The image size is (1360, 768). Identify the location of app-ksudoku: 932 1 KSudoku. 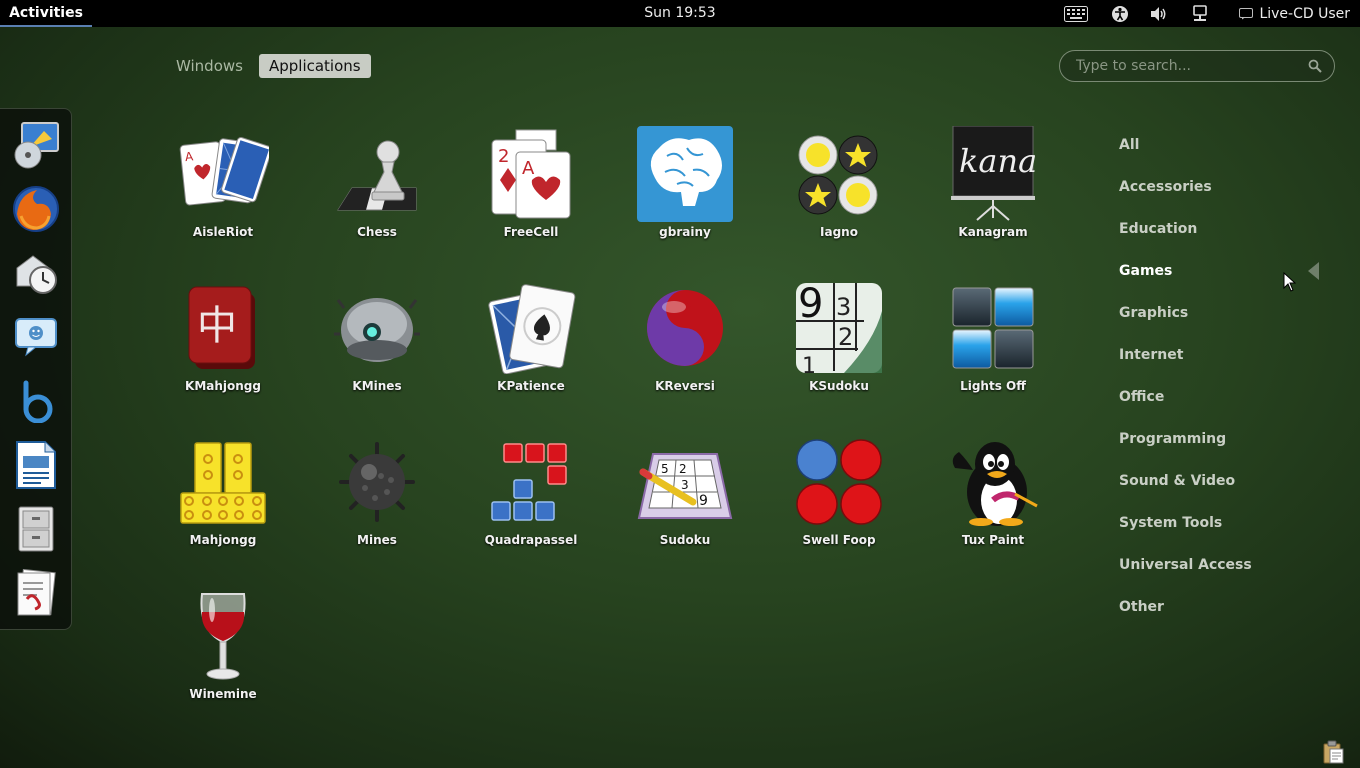
(839, 350).